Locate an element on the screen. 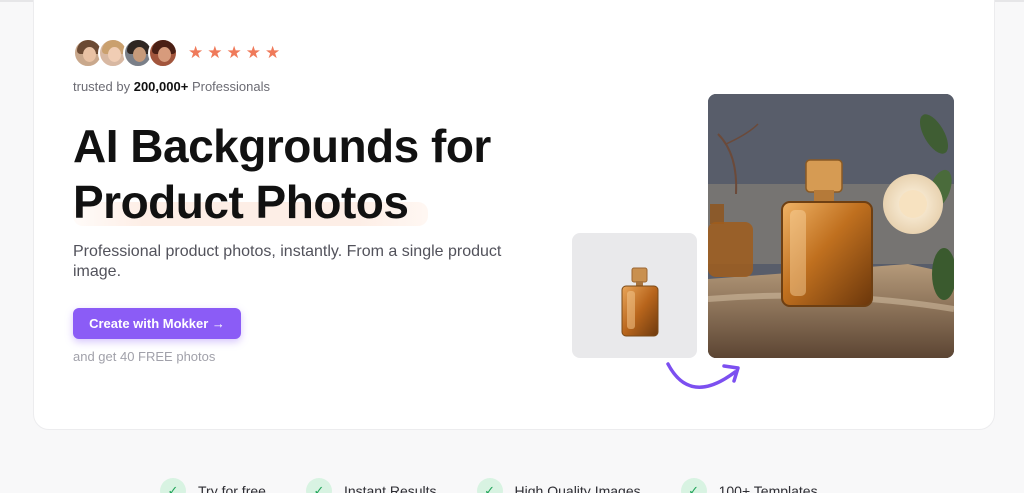  headline-line-2: Product Photos is located at coordinates (250, 202).